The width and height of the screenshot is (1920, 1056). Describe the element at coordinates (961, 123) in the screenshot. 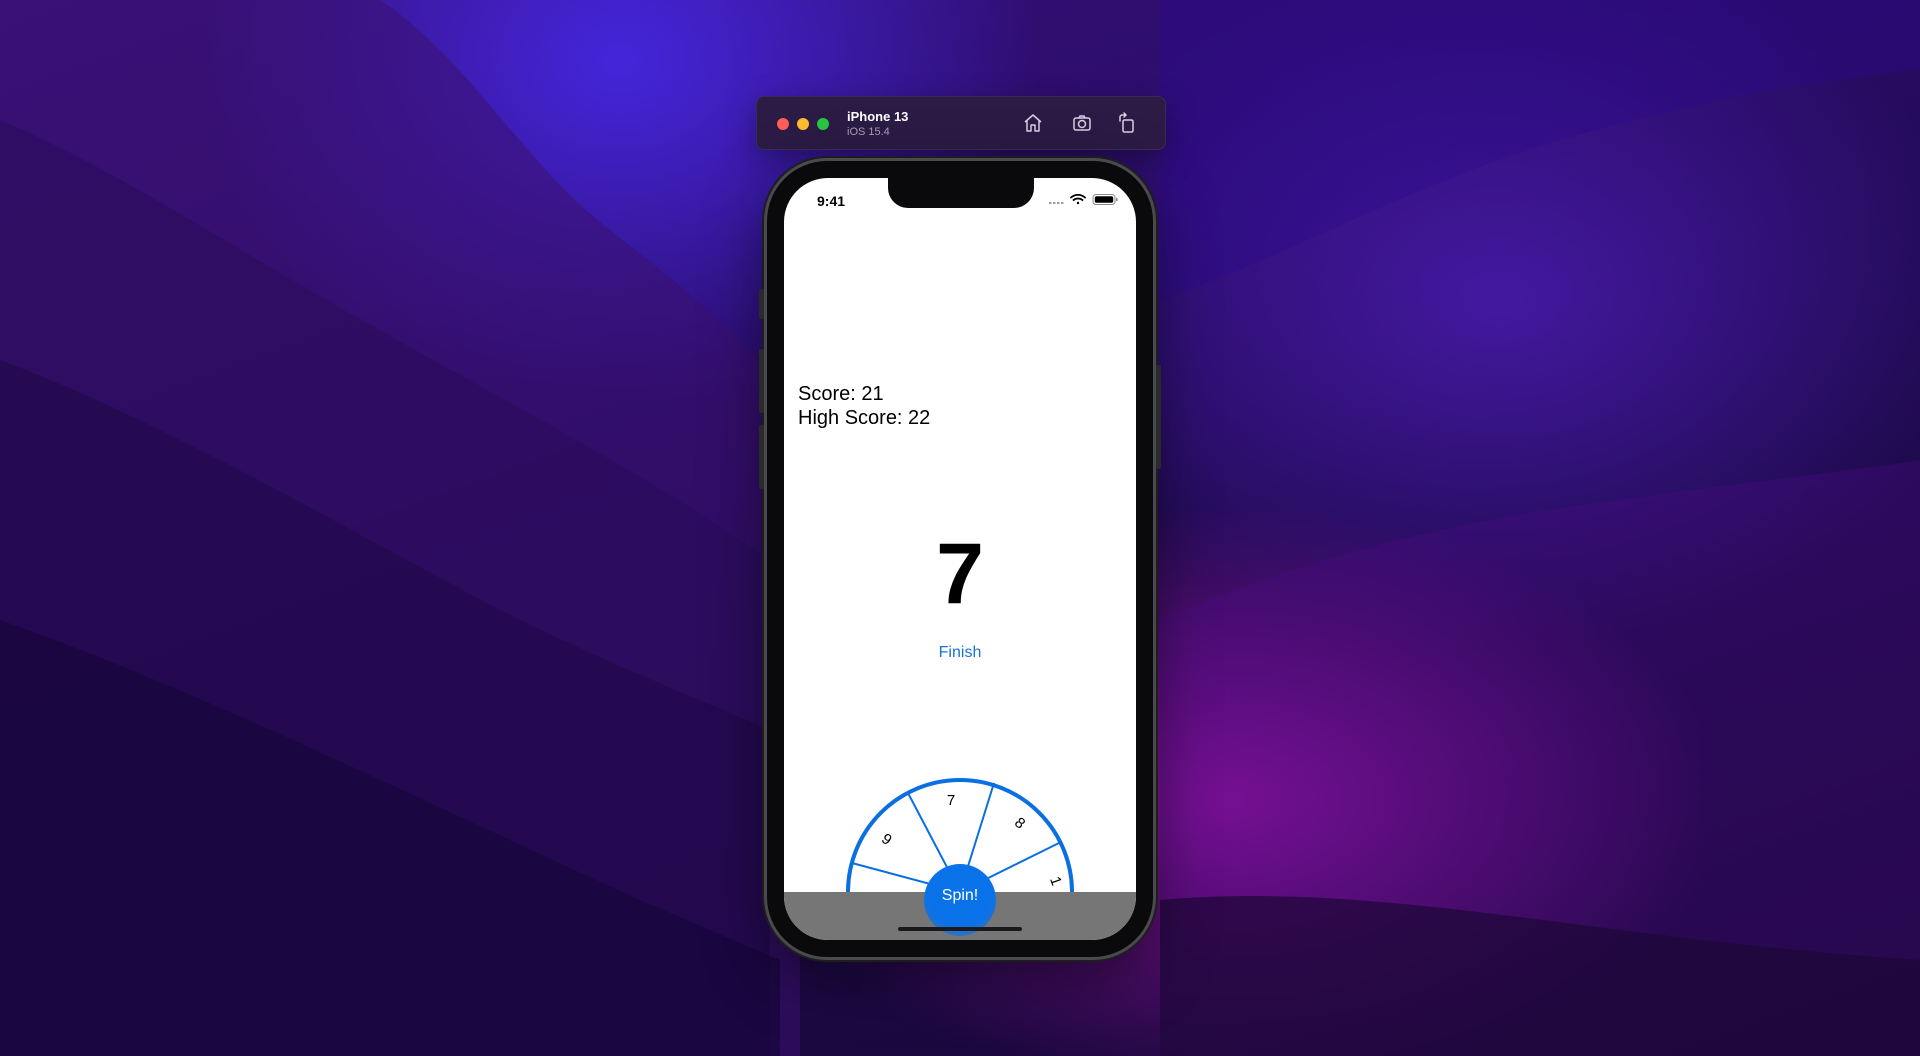

I see `simulator-toolbar: iPhone 13 iOS 15.4` at that location.